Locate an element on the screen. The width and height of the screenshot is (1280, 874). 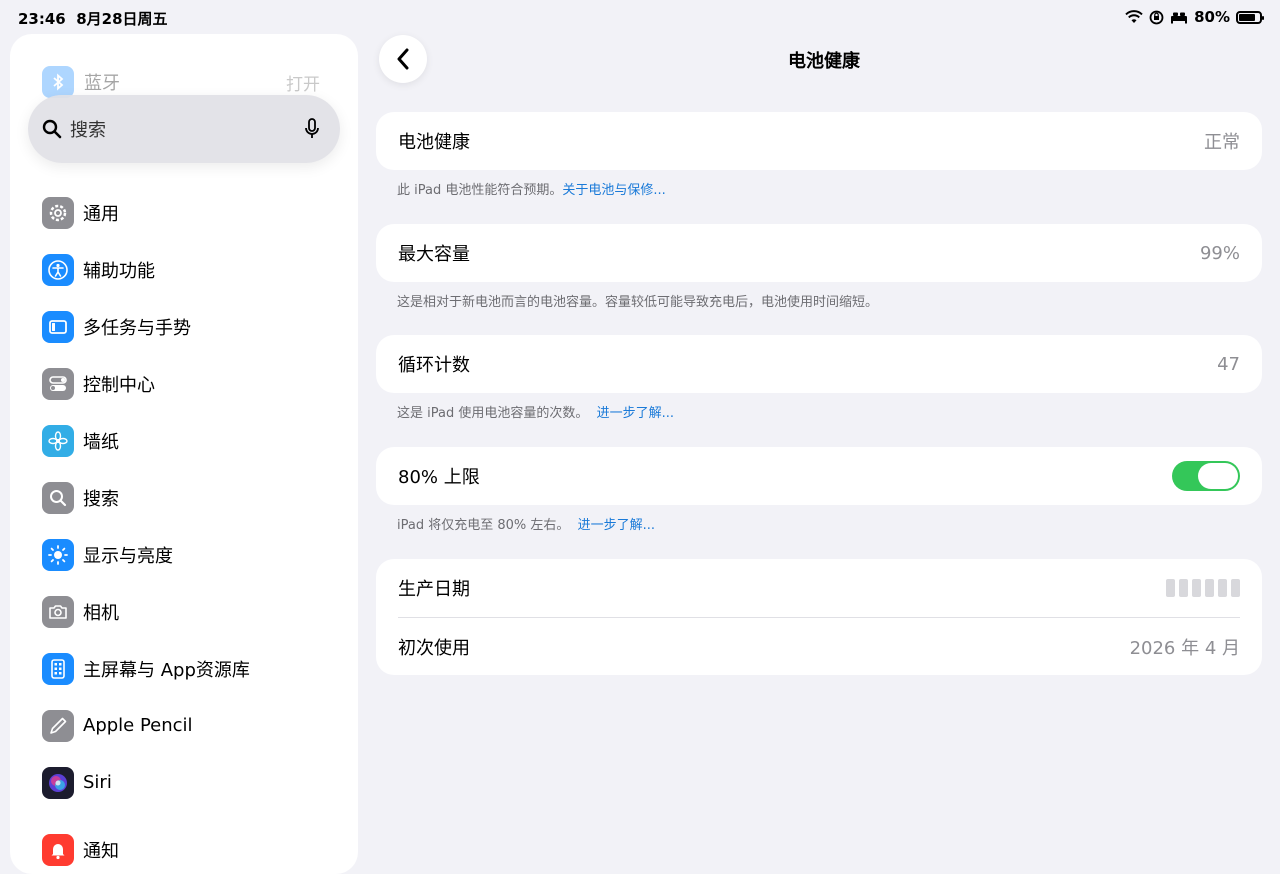
sidebar-item-label: 多任务与手势 is located at coordinates (137, 328).